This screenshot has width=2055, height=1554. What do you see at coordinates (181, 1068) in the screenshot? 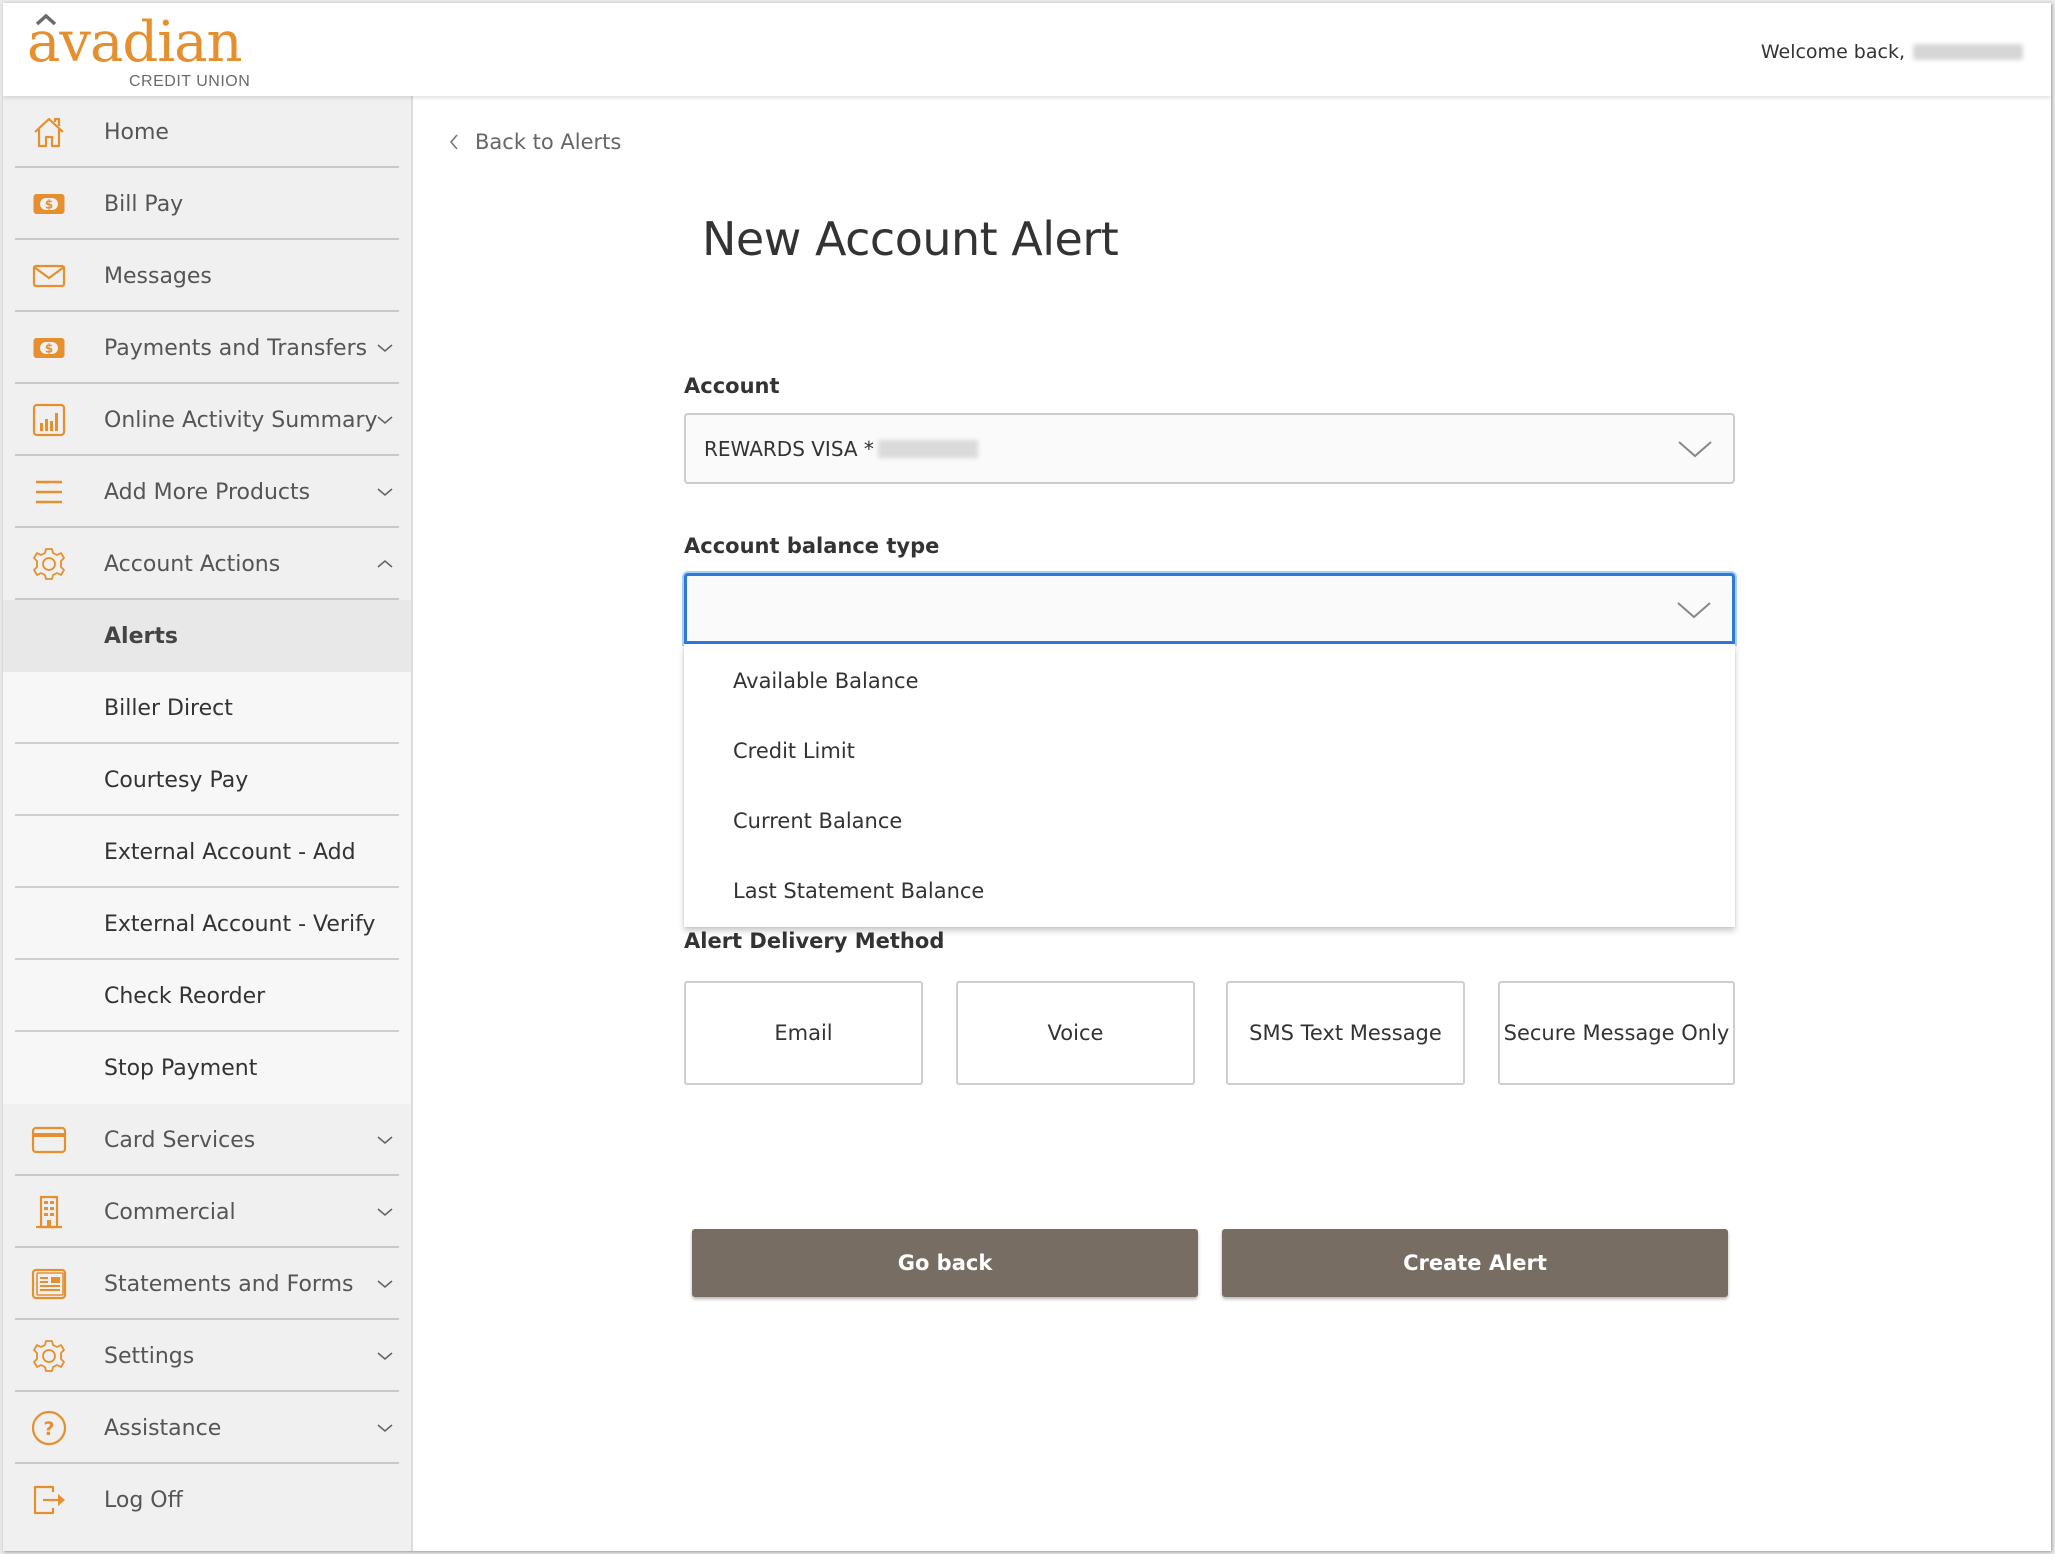
I see `sidebar-subitem-label: Stop Payment` at bounding box center [181, 1068].